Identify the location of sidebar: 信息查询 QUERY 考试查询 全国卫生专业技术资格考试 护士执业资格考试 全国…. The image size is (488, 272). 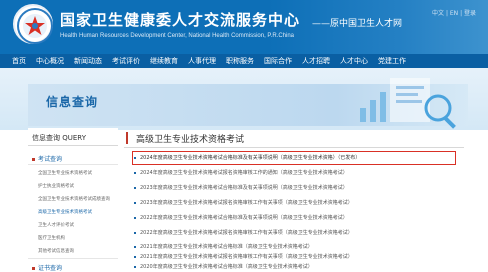
(73, 200).